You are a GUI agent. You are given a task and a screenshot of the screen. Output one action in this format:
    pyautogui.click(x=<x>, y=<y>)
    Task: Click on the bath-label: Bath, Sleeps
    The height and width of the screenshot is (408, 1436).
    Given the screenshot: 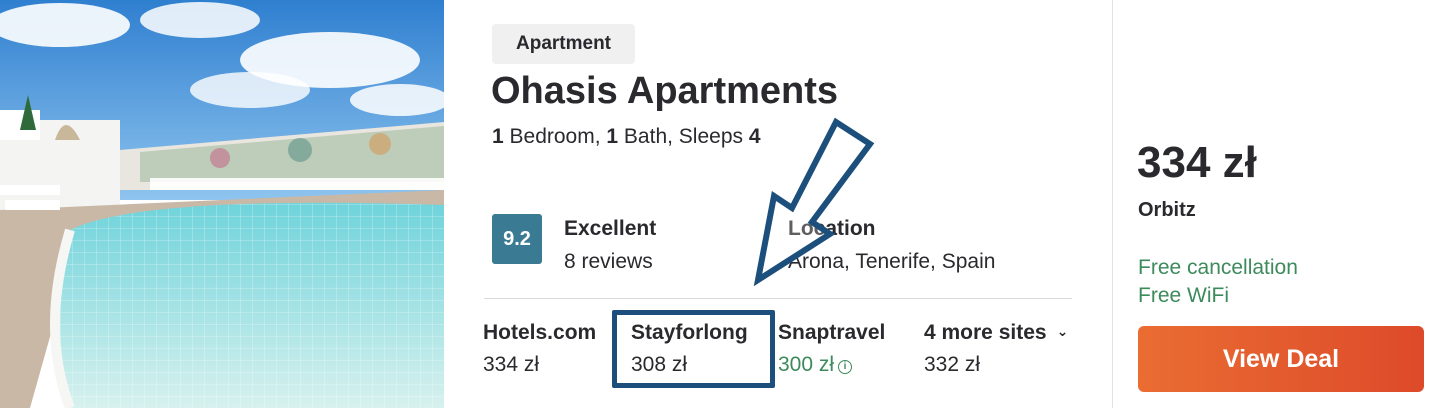 What is the action you would take?
    pyautogui.click(x=683, y=136)
    